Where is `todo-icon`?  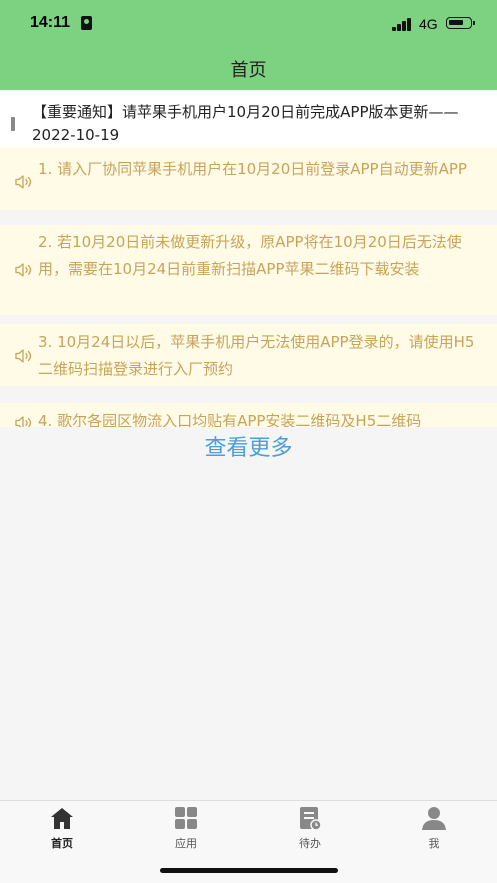
todo-icon is located at coordinates (311, 819).